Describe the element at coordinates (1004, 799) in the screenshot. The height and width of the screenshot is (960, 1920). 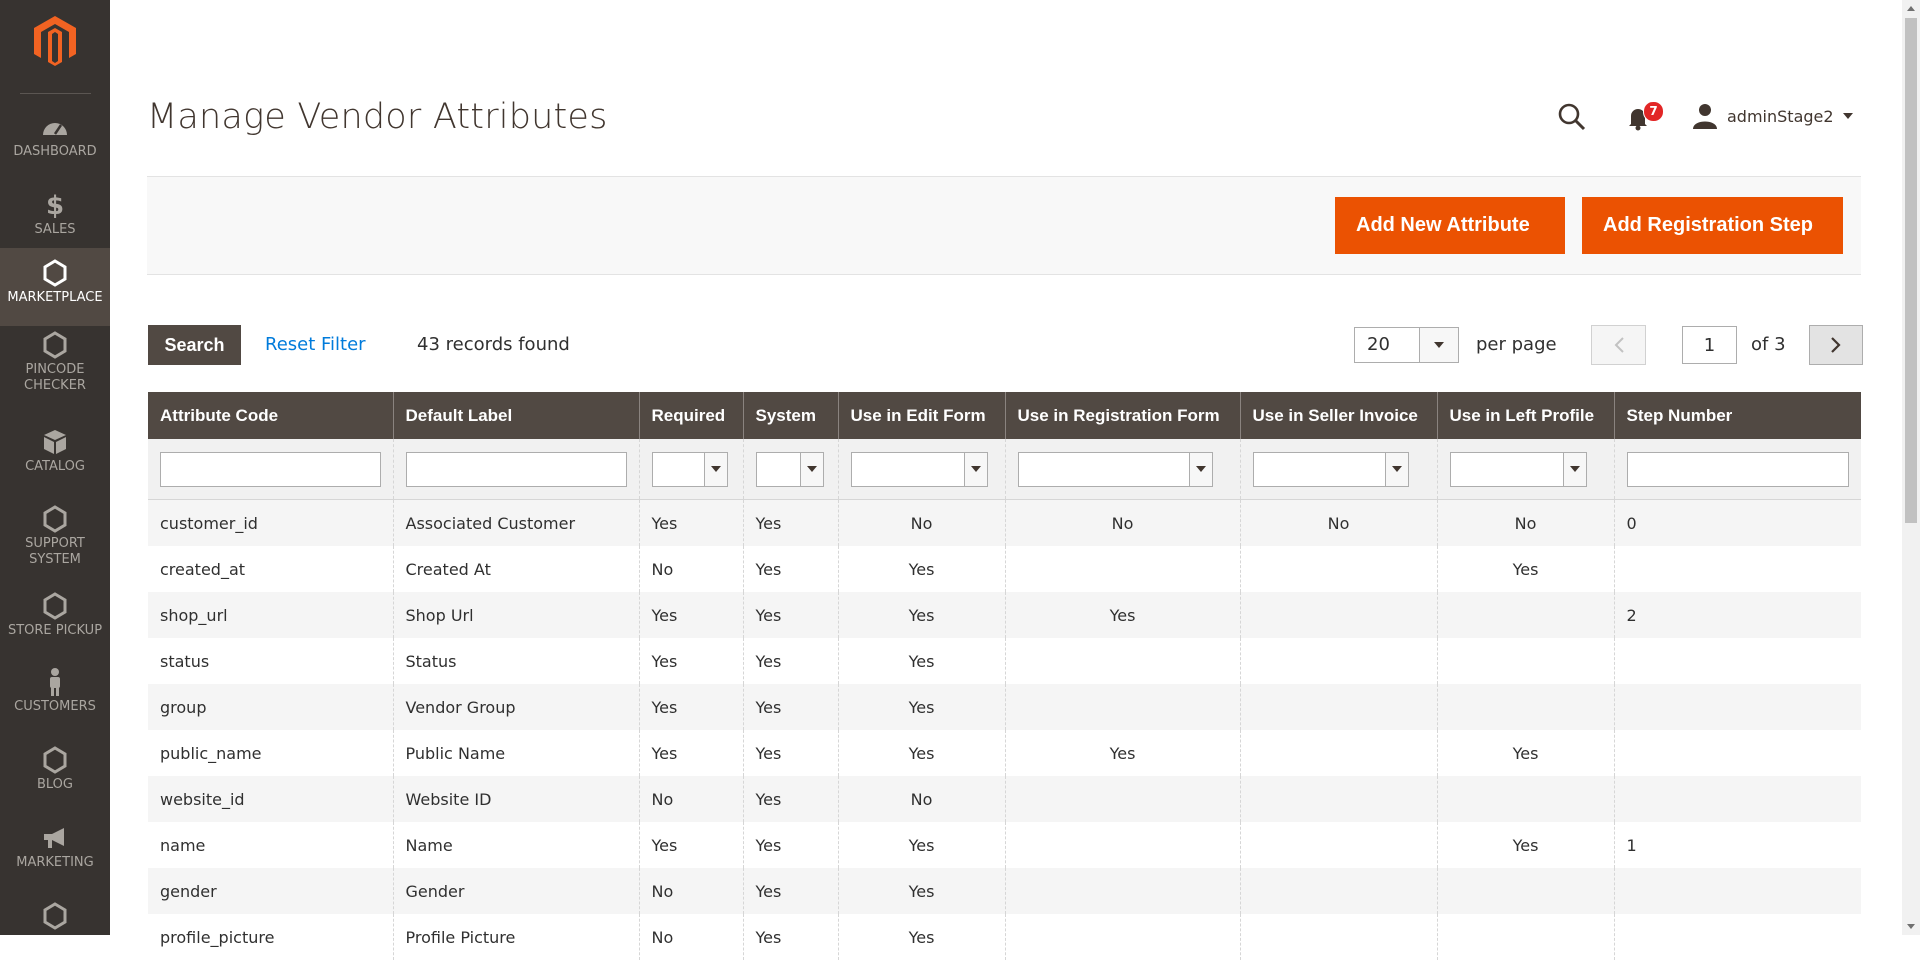
I see `table-row: website_id Website ID No Yes No` at that location.